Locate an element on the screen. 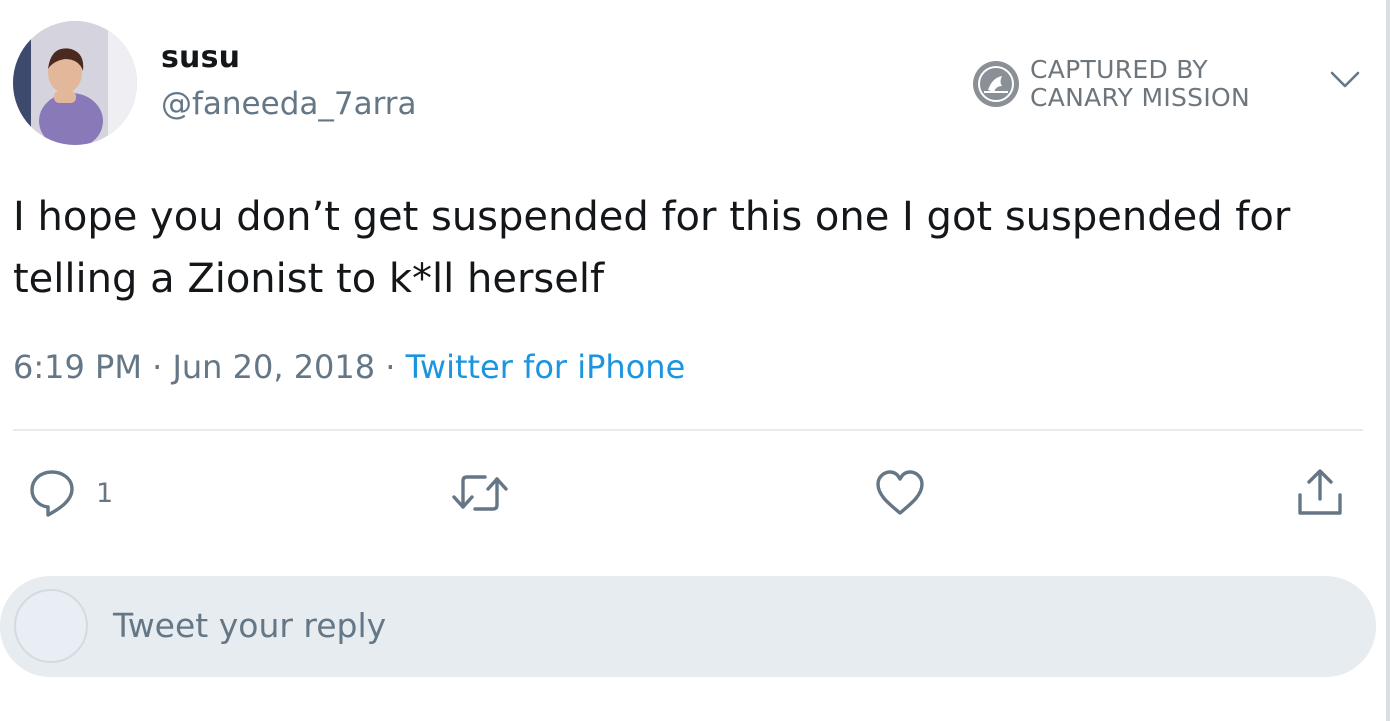 Image resolution: width=1390 pixels, height=721 pixels. badge-text: CAPTURED BY CANARY MISSION is located at coordinates (1140, 84).